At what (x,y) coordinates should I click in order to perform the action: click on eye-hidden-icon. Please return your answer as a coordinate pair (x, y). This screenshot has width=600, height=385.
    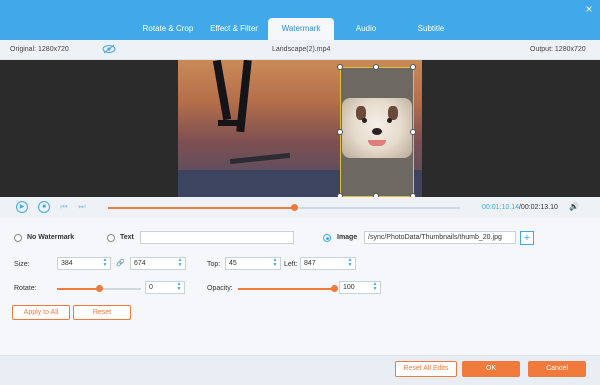
    Looking at the image, I should click on (109, 49).